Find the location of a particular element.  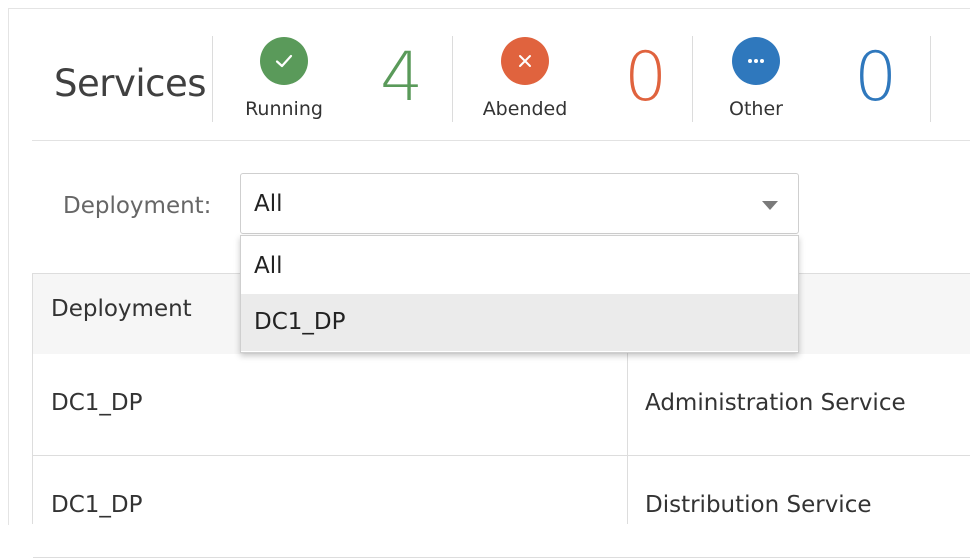

dropdown-option-dc1-dp: DC1_DP is located at coordinates (519, 322).